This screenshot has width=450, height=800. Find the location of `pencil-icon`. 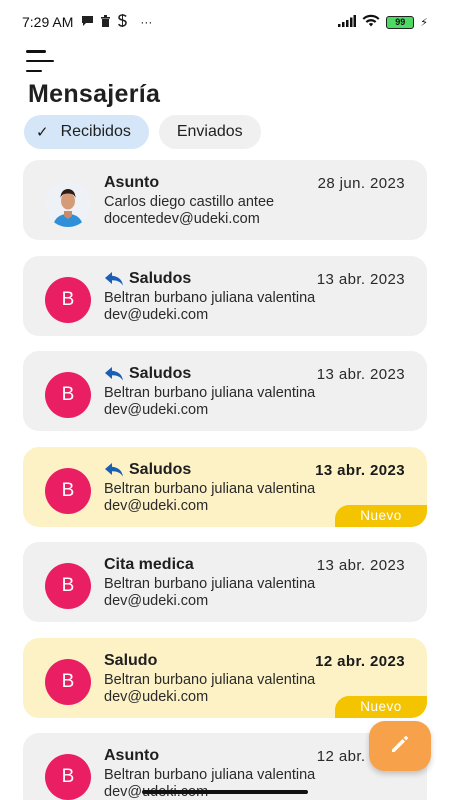

pencil-icon is located at coordinates (400, 746).